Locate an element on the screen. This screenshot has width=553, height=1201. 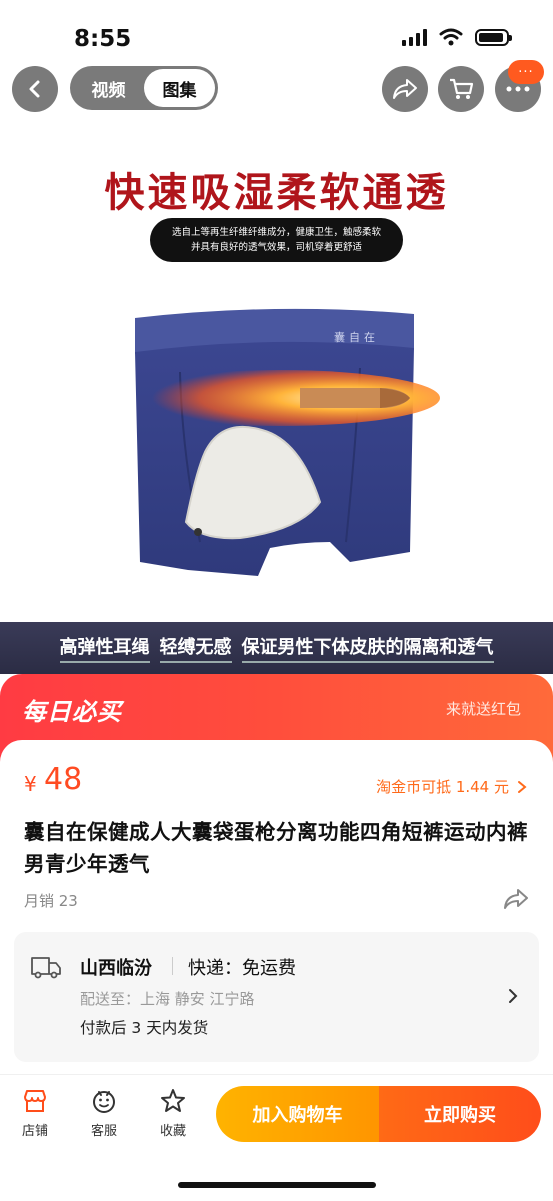
truck-icon is located at coordinates (46, 969).